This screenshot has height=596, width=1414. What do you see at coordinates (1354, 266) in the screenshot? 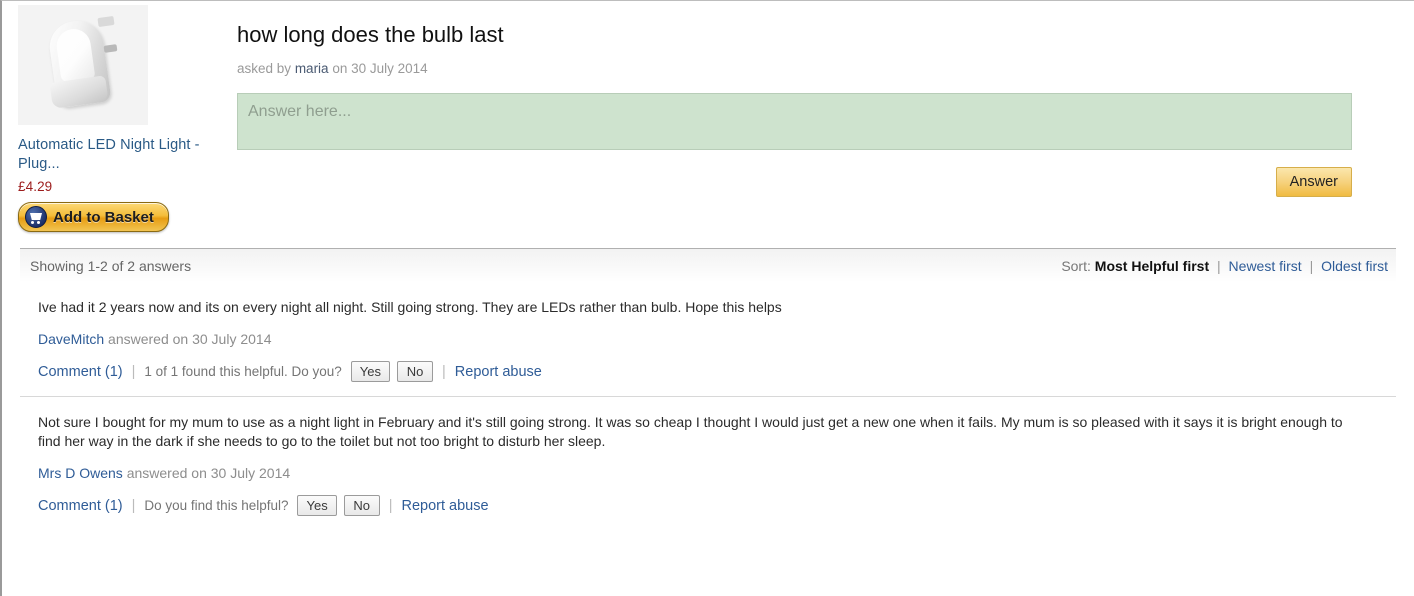
I see `sort-option-oldest: Oldest first` at bounding box center [1354, 266].